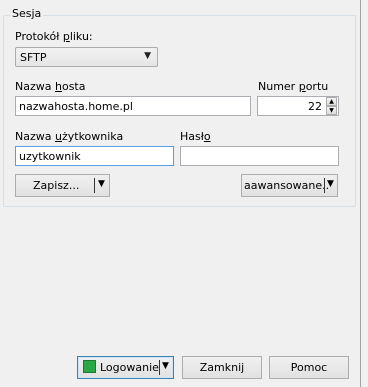 The image size is (368, 387). I want to click on protocol-label: Protokół pliku:, so click(54, 36).